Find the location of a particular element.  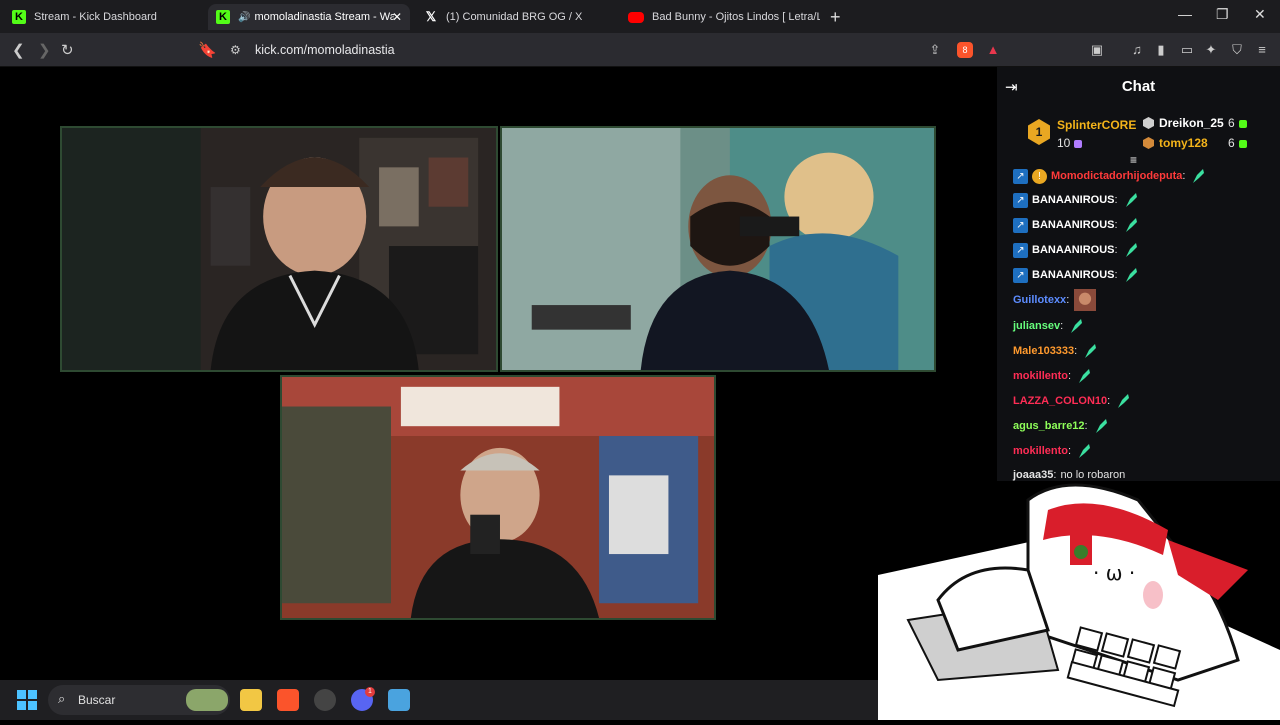

speaker-icon: 🔊 is located at coordinates (244, 17).